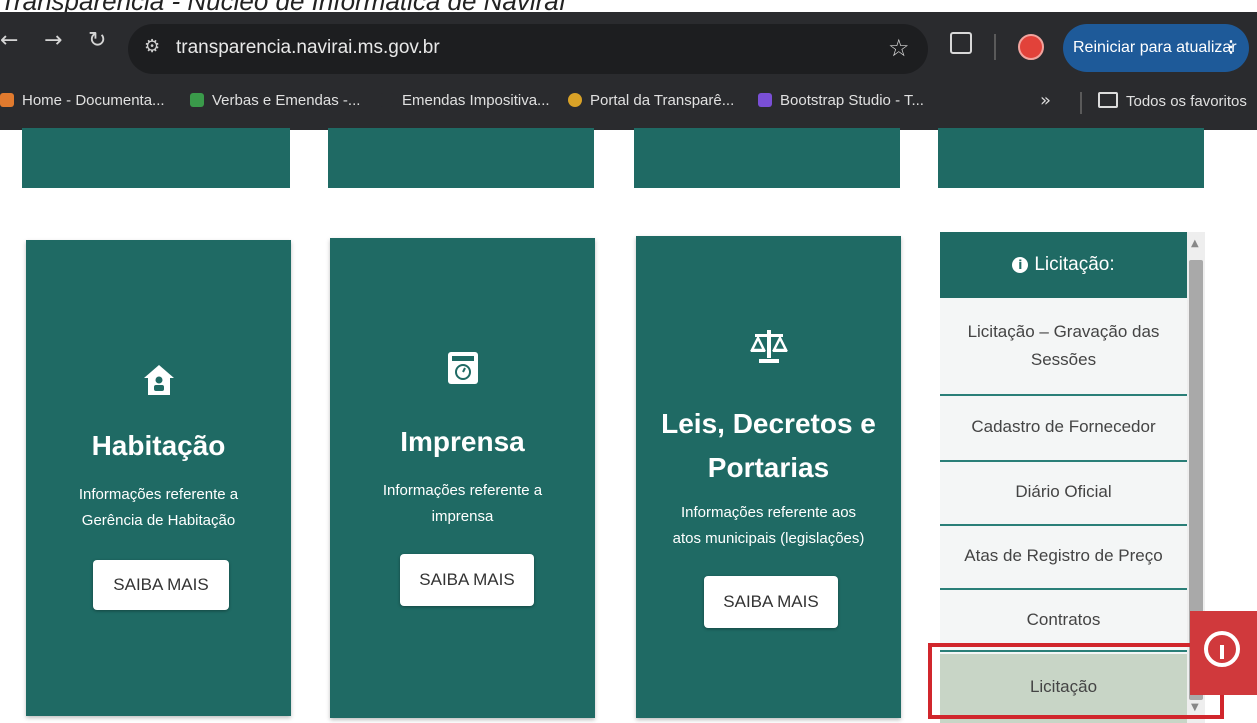  What do you see at coordinates (1186, 101) in the screenshot?
I see `all-favorites-label: Todos os favoritos` at bounding box center [1186, 101].